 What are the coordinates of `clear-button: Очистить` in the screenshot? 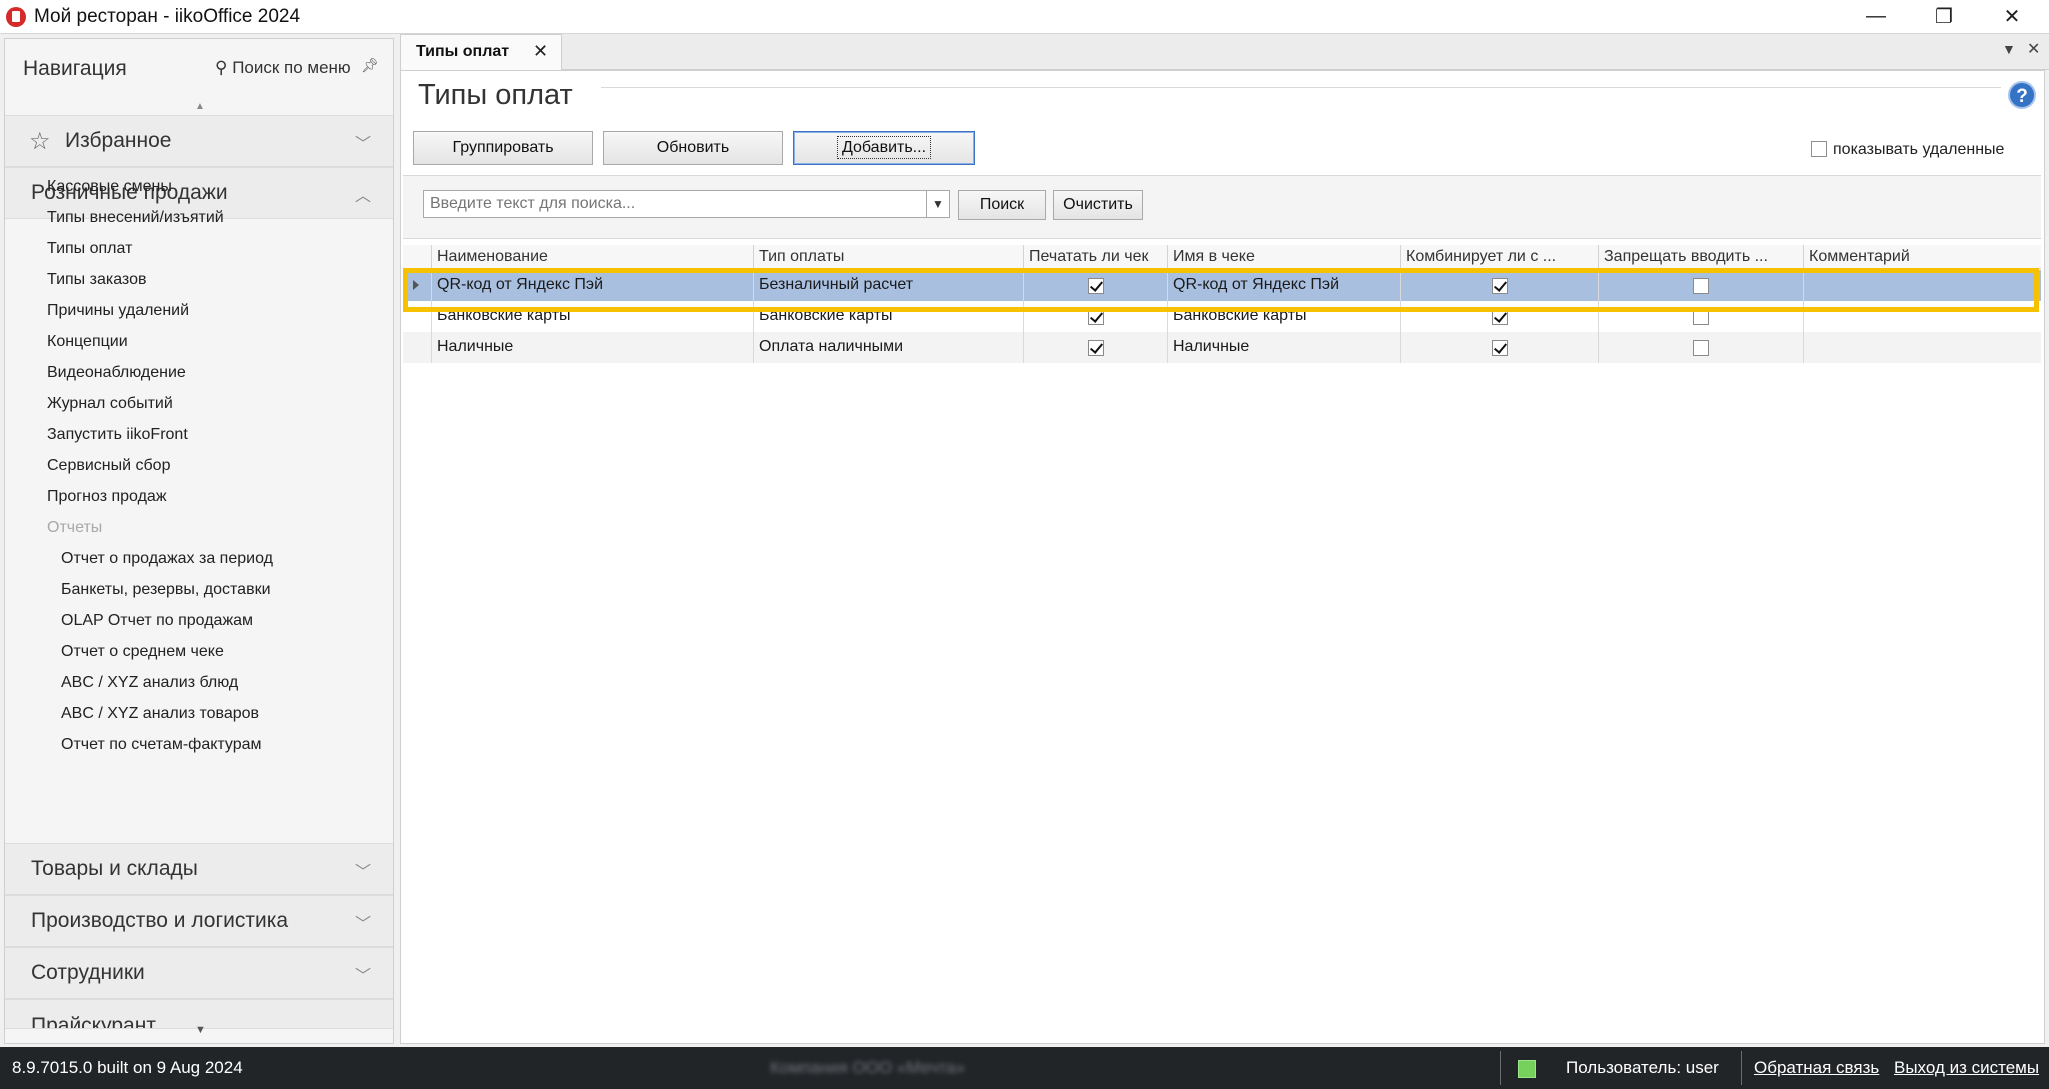 It's located at (1098, 205).